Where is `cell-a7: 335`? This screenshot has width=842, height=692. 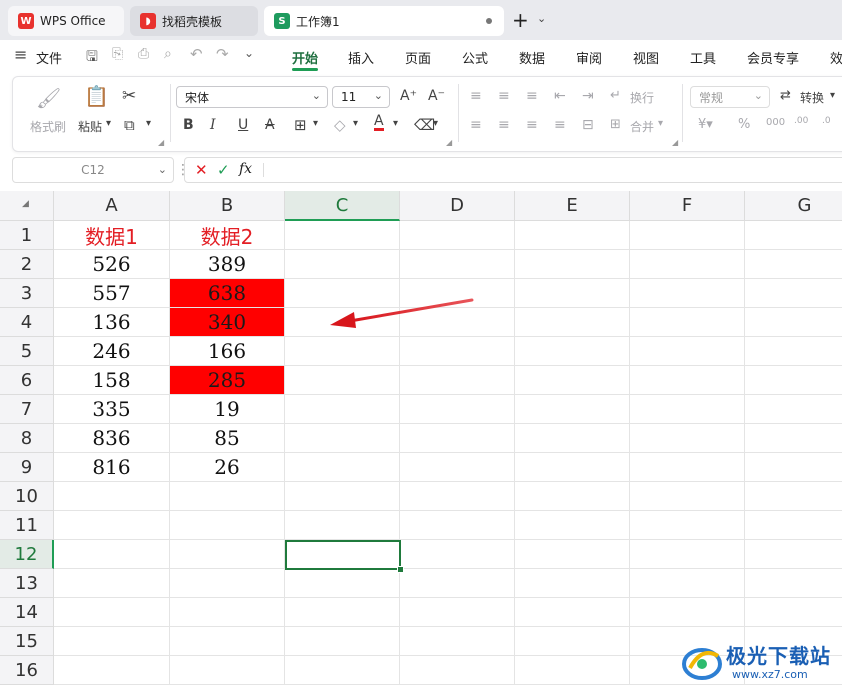
cell-a7: 335 is located at coordinates (112, 409).